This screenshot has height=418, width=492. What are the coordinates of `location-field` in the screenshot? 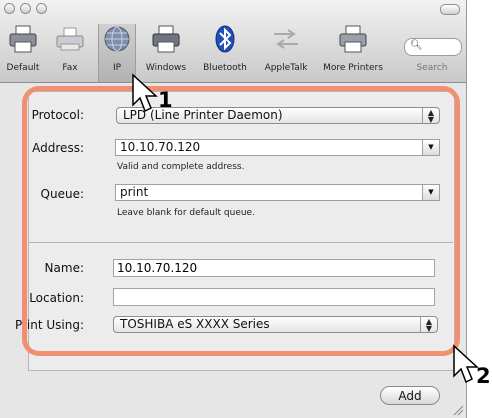 It's located at (274, 297).